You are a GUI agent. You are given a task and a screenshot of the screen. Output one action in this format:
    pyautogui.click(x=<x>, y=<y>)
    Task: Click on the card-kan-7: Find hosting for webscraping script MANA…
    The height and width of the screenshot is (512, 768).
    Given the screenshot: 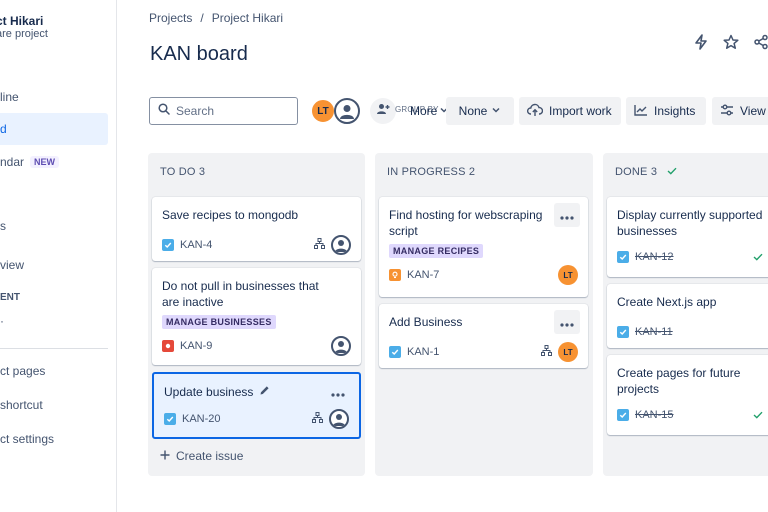 What is the action you would take?
    pyautogui.click(x=483, y=247)
    